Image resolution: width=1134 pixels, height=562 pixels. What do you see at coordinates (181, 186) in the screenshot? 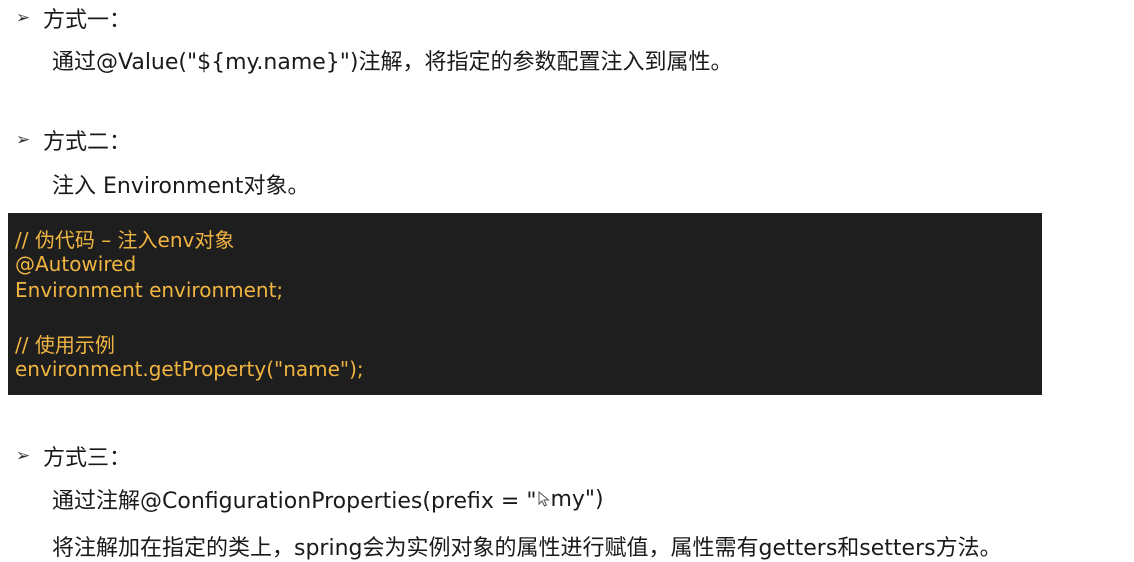
I see `section-2-text: 注入 Environment对象。` at bounding box center [181, 186].